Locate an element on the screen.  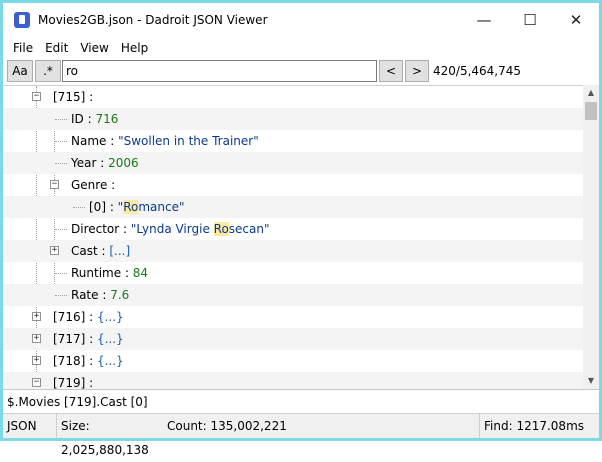
node-key: Genre is located at coordinates (89, 185).